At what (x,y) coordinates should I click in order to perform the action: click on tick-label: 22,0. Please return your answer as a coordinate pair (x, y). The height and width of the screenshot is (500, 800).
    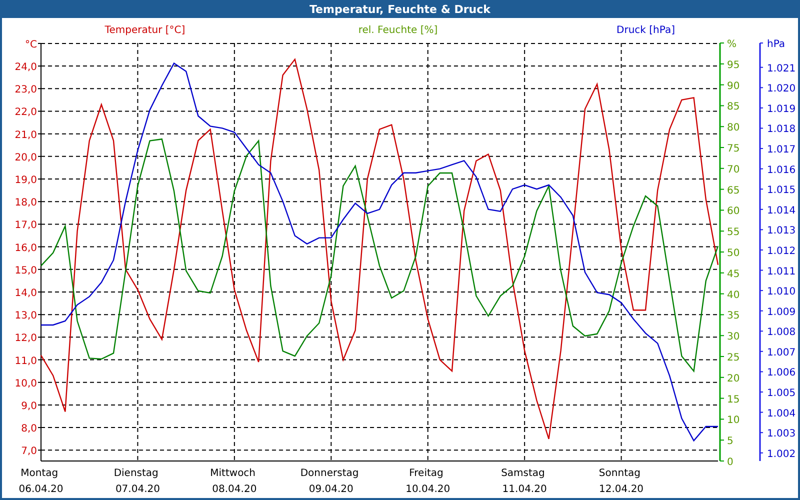
    Looking at the image, I should click on (25, 112).